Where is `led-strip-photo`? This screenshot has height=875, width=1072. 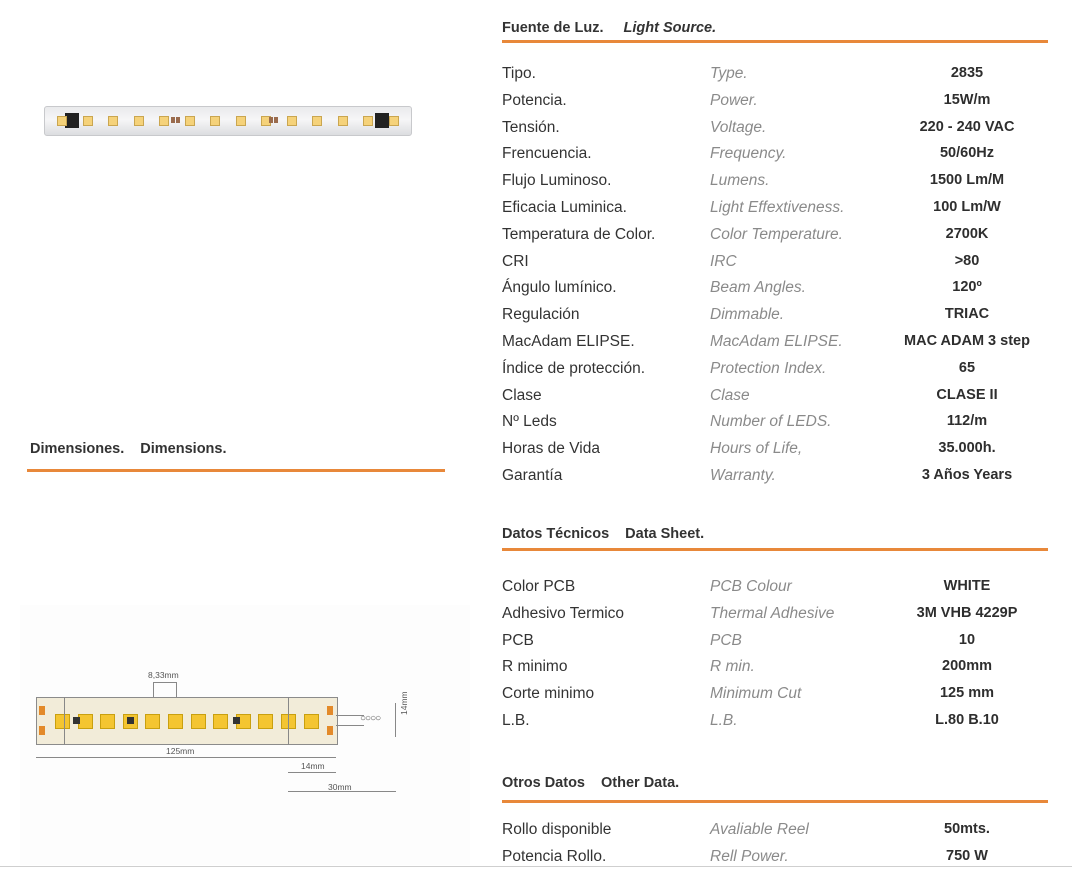 led-strip-photo is located at coordinates (228, 121).